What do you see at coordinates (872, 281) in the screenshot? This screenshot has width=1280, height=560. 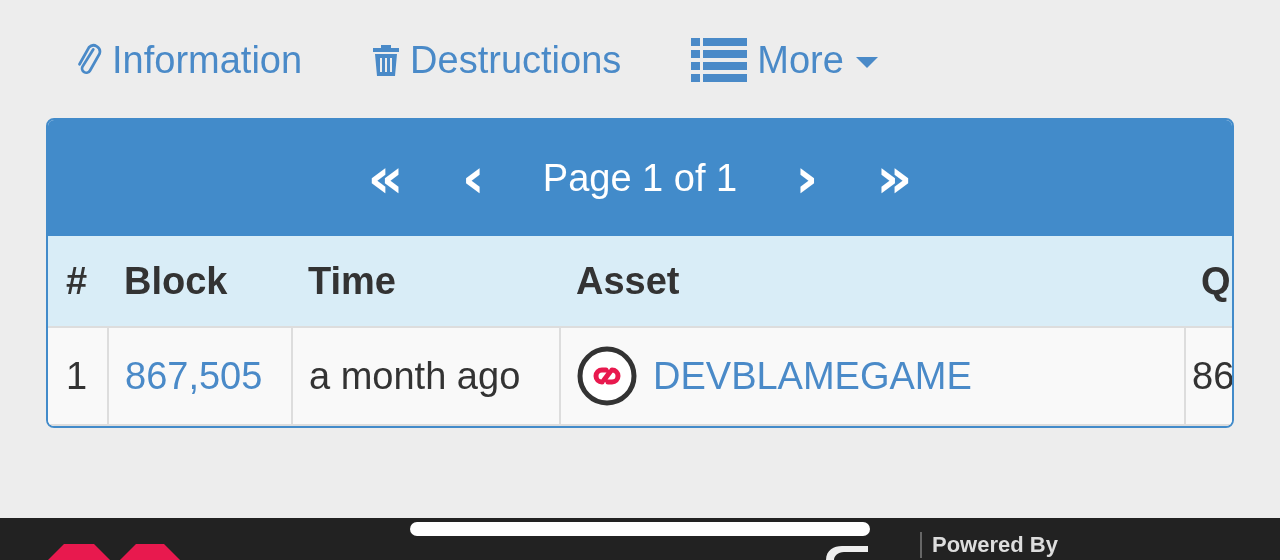 I see `column-header: Asset` at bounding box center [872, 281].